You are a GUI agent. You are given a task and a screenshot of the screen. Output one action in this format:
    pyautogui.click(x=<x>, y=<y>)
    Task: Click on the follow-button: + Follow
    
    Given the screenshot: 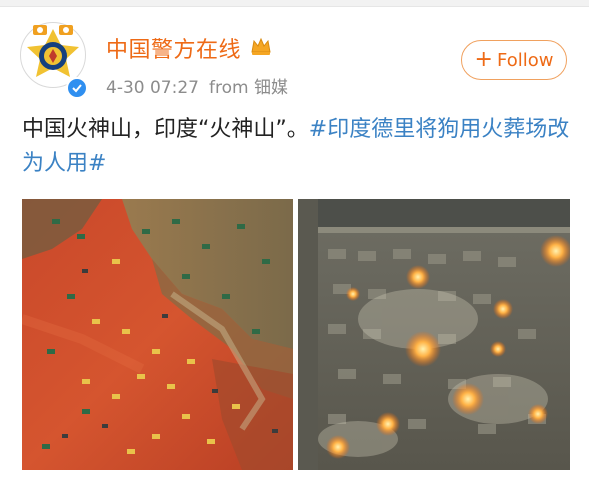 What is the action you would take?
    pyautogui.click(x=514, y=60)
    